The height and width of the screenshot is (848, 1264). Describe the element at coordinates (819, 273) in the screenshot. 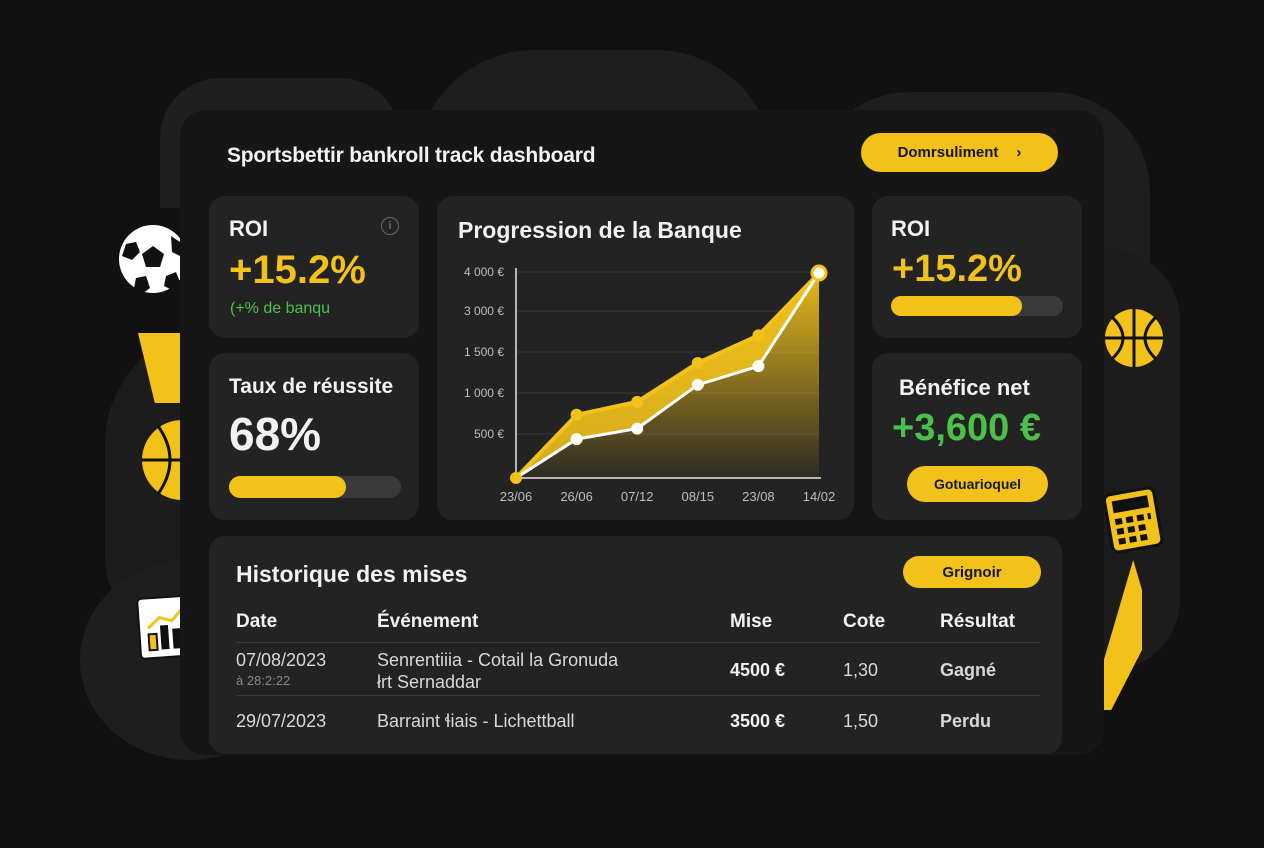

I see `data-point-final` at that location.